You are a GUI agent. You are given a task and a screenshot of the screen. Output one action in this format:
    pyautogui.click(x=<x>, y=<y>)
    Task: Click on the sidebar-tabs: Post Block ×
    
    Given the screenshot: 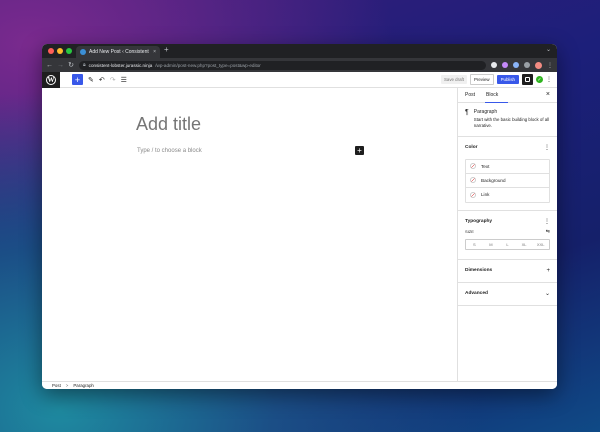 What is the action you would take?
    pyautogui.click(x=507, y=95)
    